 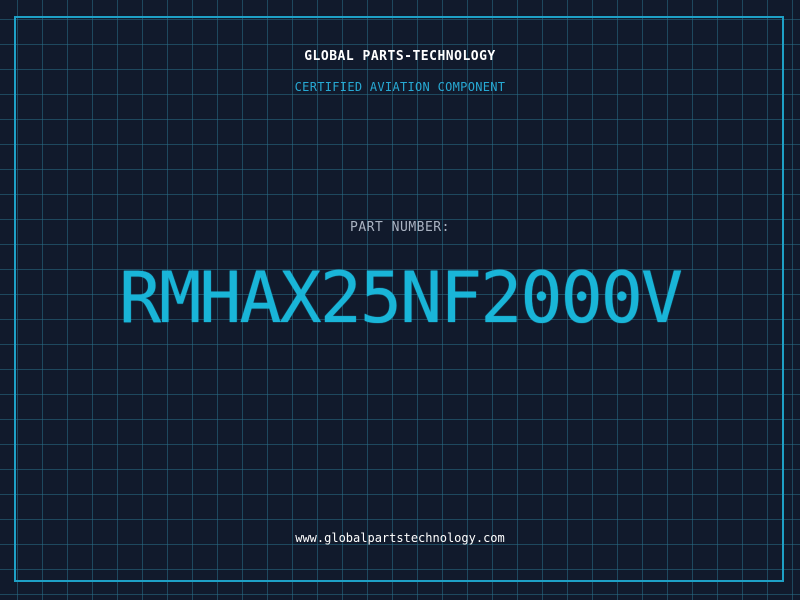 I want to click on website-url: www.globalpartstechnology.com, so click(x=400, y=538).